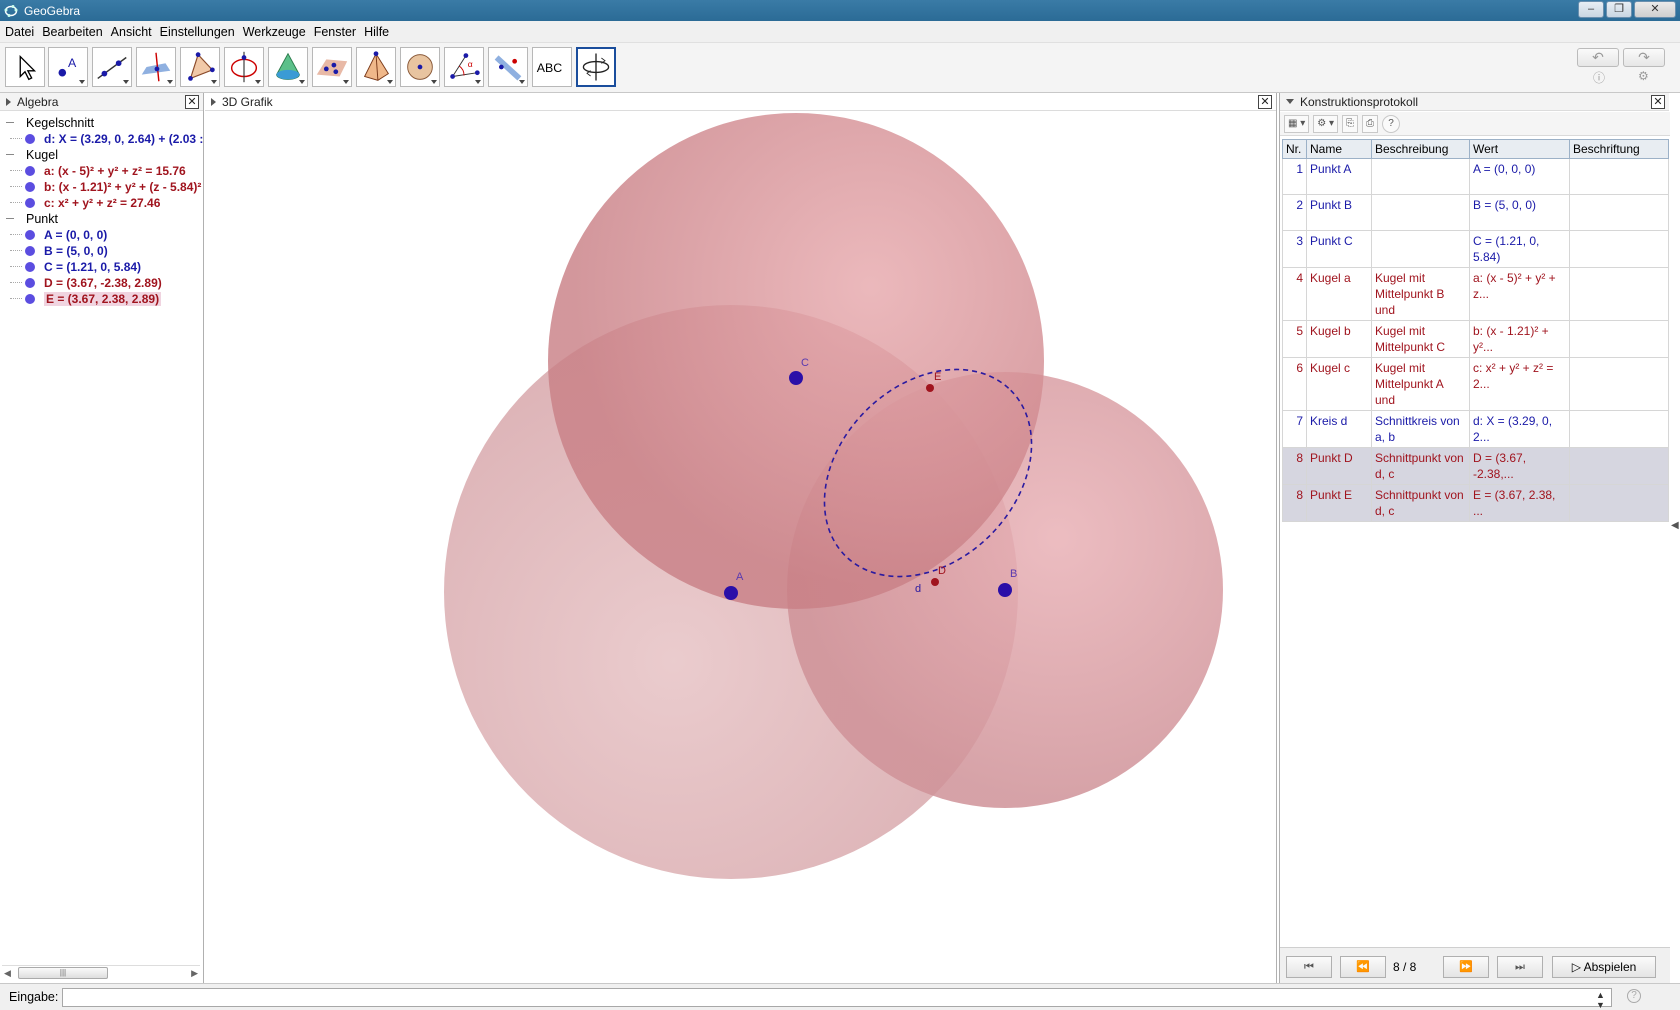 Image resolution: width=1680 pixels, height=1010 pixels. What do you see at coordinates (1265, 102) in the screenshot?
I see `close-graphics-button: ✕` at bounding box center [1265, 102].